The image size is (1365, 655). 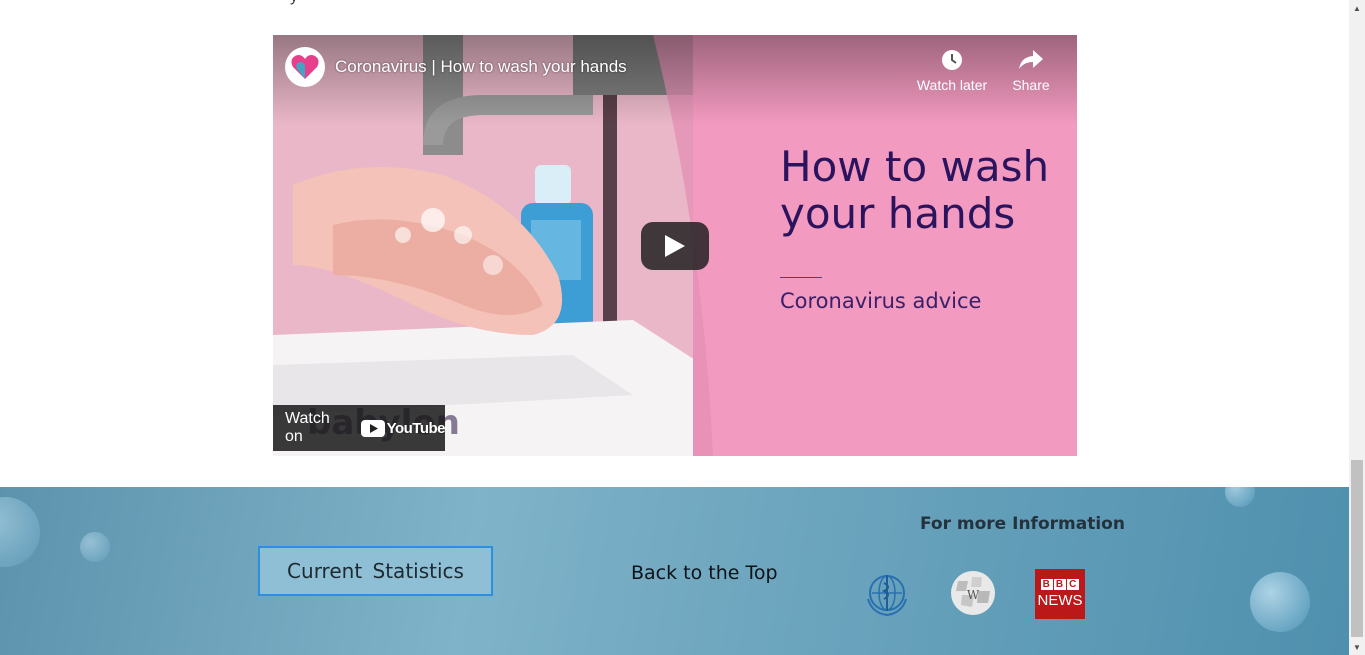 I want to click on clock-icon, so click(x=952, y=60).